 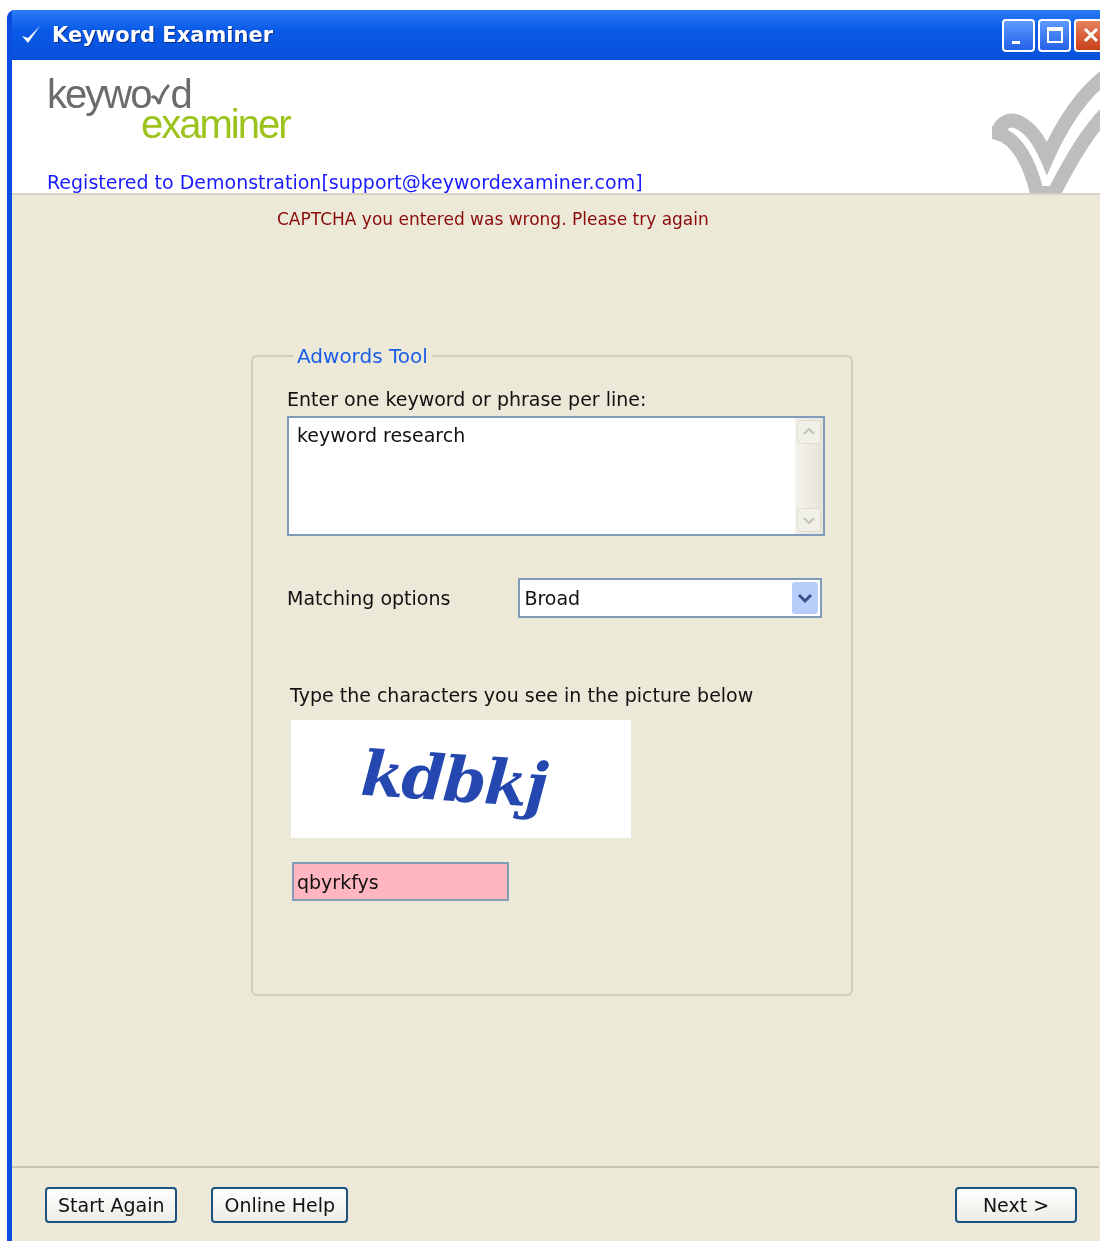 I want to click on captcha-field: qbyrkfys, so click(x=400, y=881).